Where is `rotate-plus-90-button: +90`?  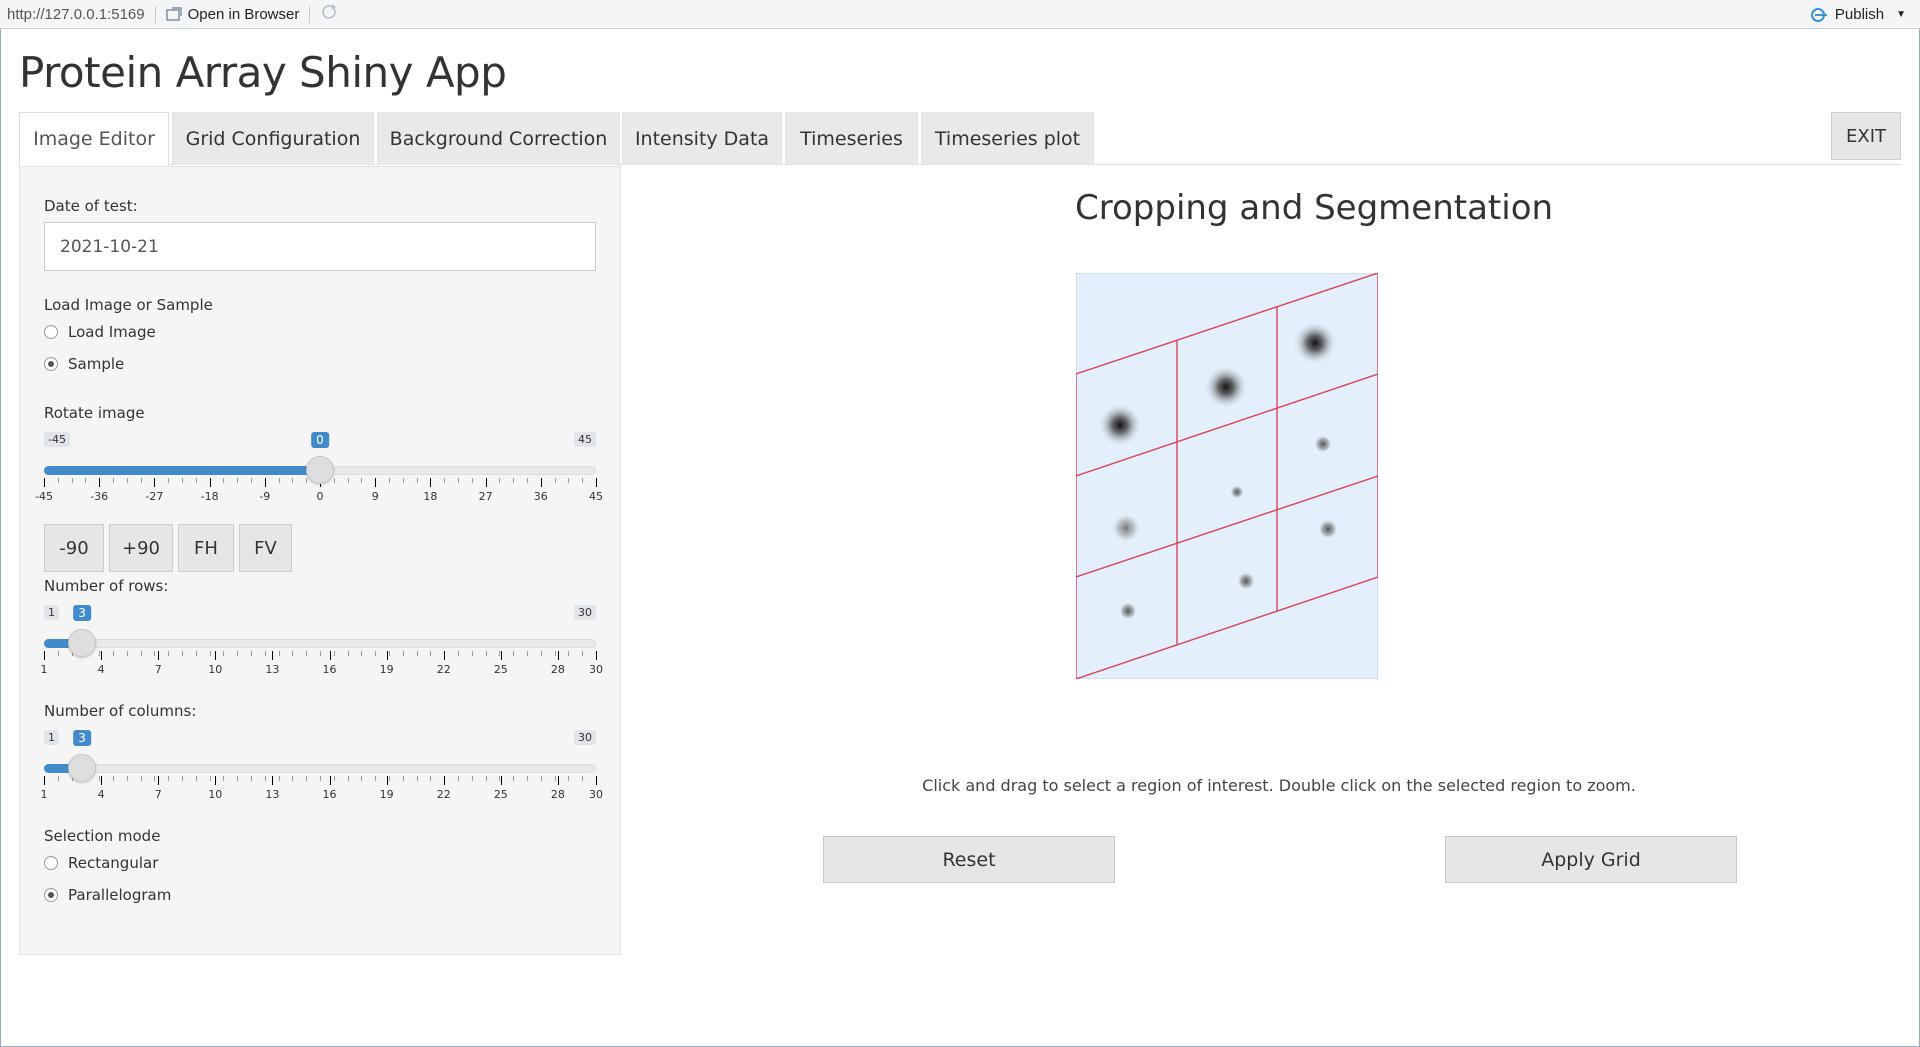 rotate-plus-90-button: +90 is located at coordinates (141, 548).